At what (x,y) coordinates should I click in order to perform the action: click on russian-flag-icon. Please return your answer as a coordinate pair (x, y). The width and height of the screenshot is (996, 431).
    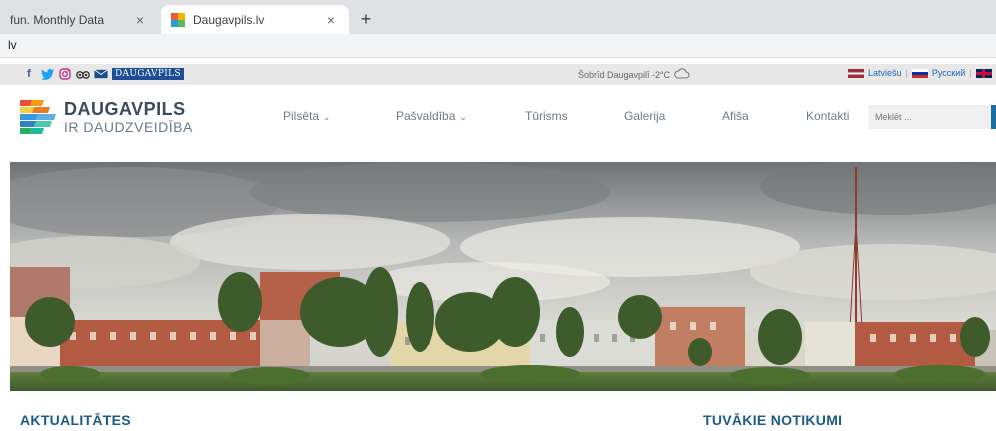
    Looking at the image, I should click on (919, 73).